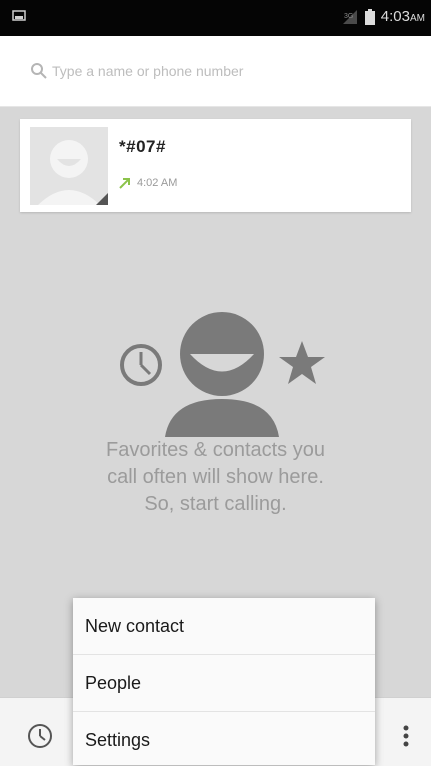  What do you see at coordinates (40, 736) in the screenshot?
I see `clock-icon` at bounding box center [40, 736].